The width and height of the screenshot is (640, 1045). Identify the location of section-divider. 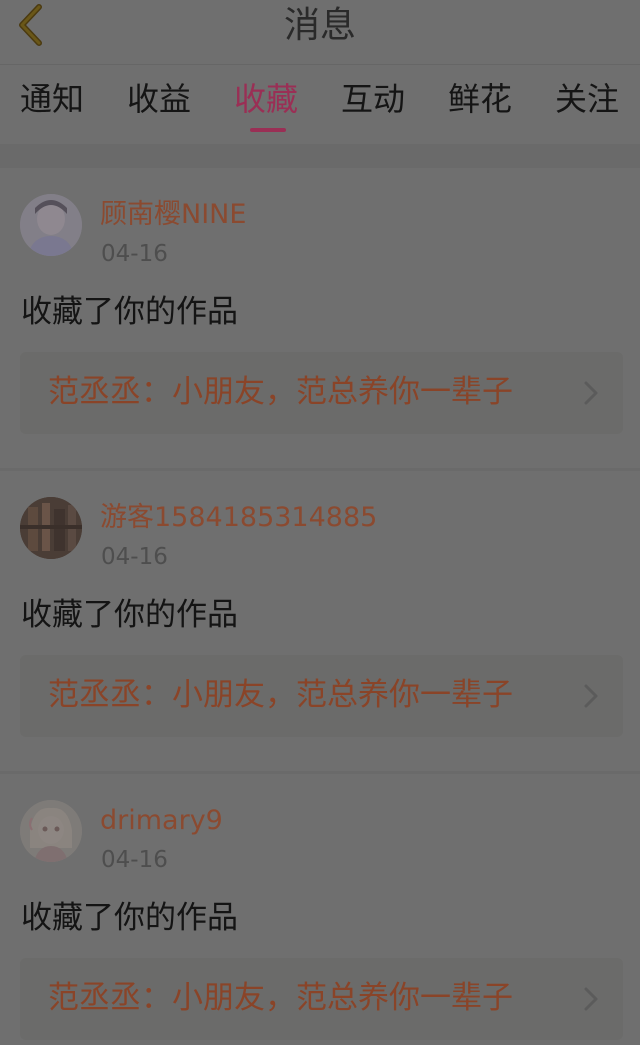
(320, 156).